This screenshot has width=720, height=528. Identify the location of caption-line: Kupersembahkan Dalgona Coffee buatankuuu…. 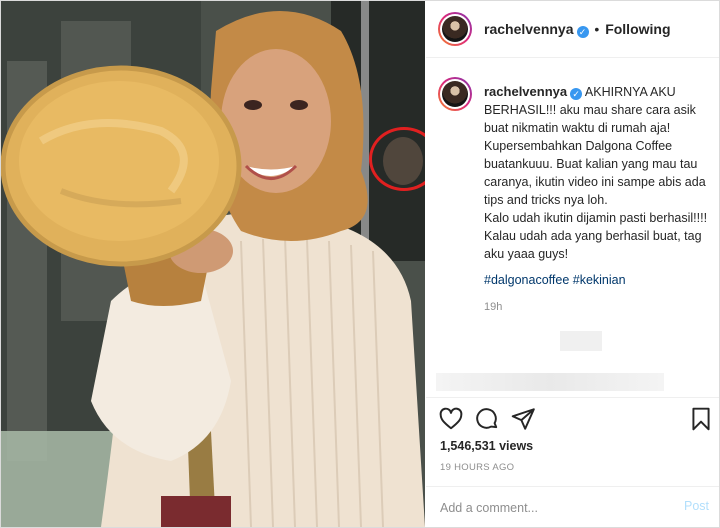
(595, 173).